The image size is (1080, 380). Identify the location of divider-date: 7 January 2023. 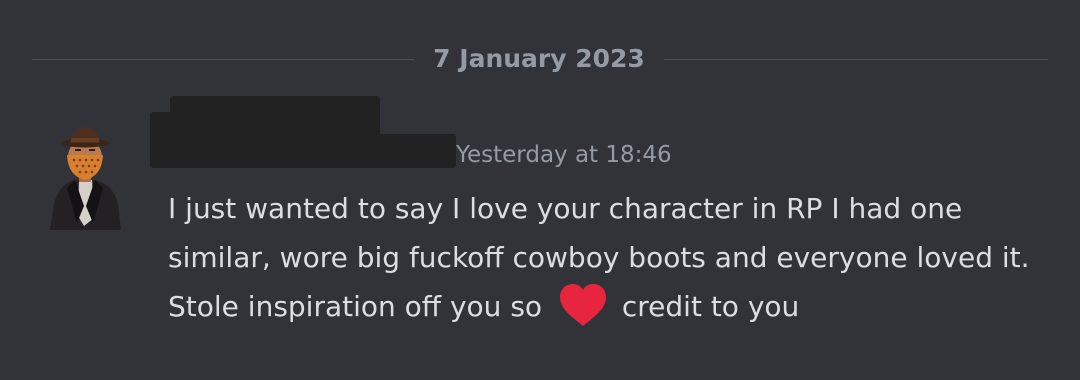
(539, 58).